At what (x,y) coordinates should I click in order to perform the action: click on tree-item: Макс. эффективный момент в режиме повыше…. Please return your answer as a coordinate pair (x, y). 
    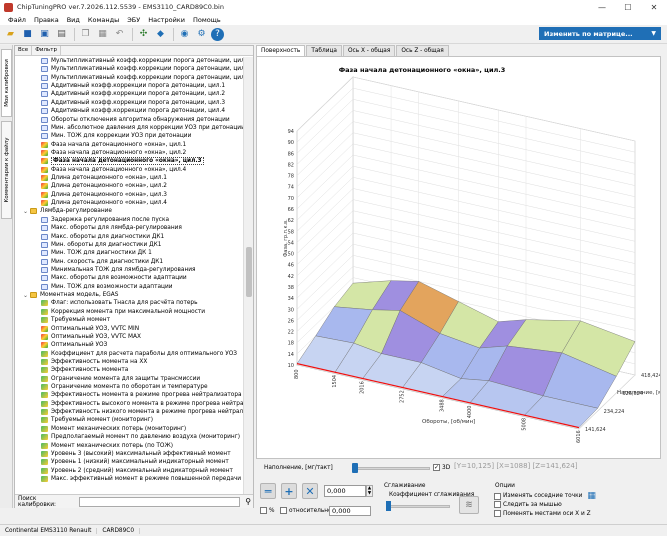
    Looking at the image, I should click on (141, 479).